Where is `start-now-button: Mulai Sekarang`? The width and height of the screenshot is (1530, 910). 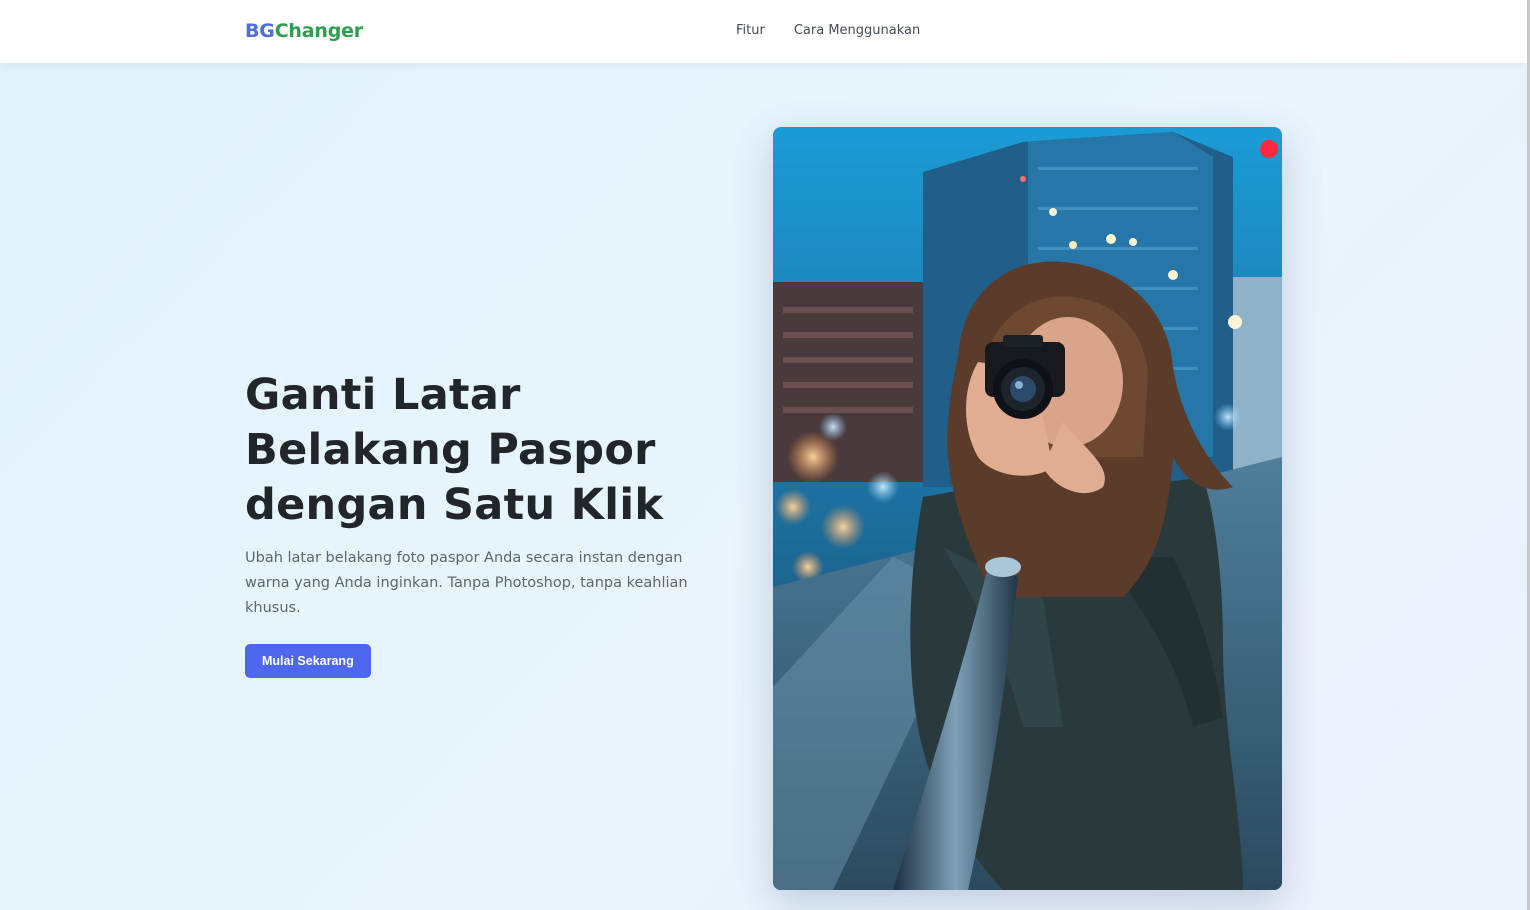
start-now-button: Mulai Sekarang is located at coordinates (308, 661).